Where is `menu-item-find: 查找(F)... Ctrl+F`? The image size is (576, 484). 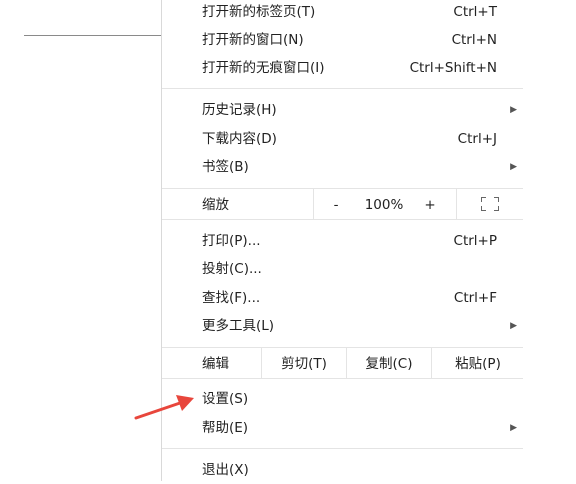 menu-item-find: 查找(F)... Ctrl+F is located at coordinates (342, 298).